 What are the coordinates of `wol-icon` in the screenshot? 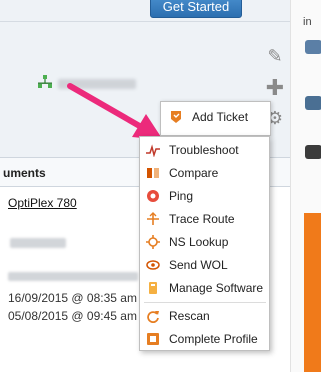 It's located at (153, 265).